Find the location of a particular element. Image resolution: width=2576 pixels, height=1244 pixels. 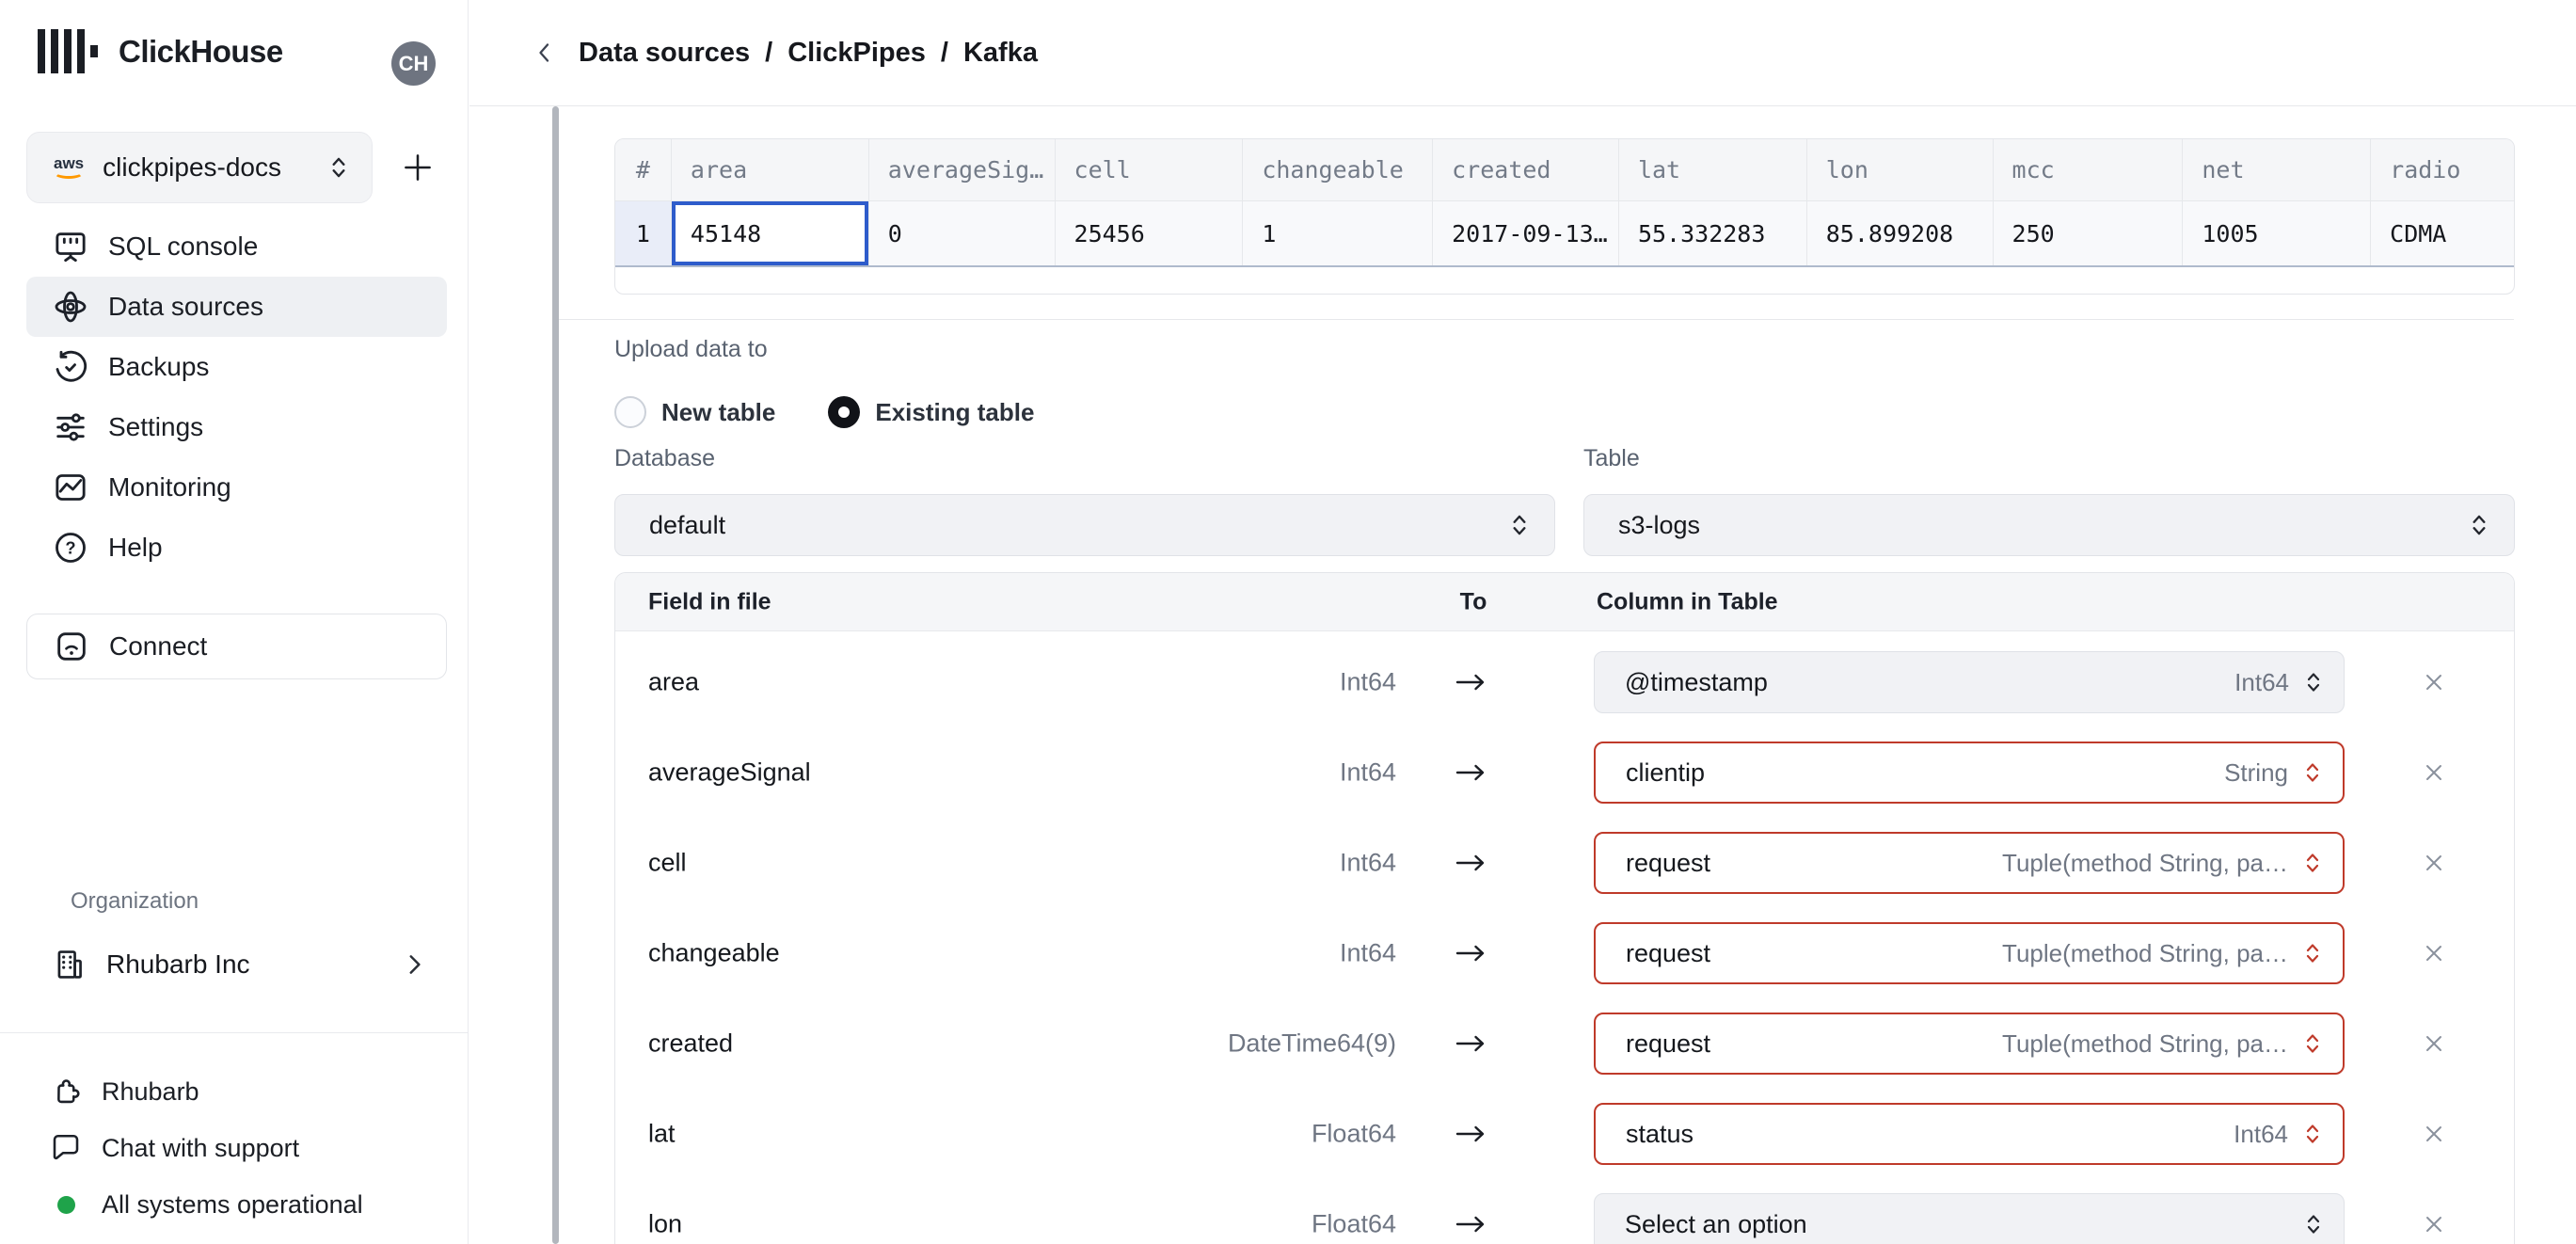

field-type: DateTime64(9) is located at coordinates (1311, 1043).